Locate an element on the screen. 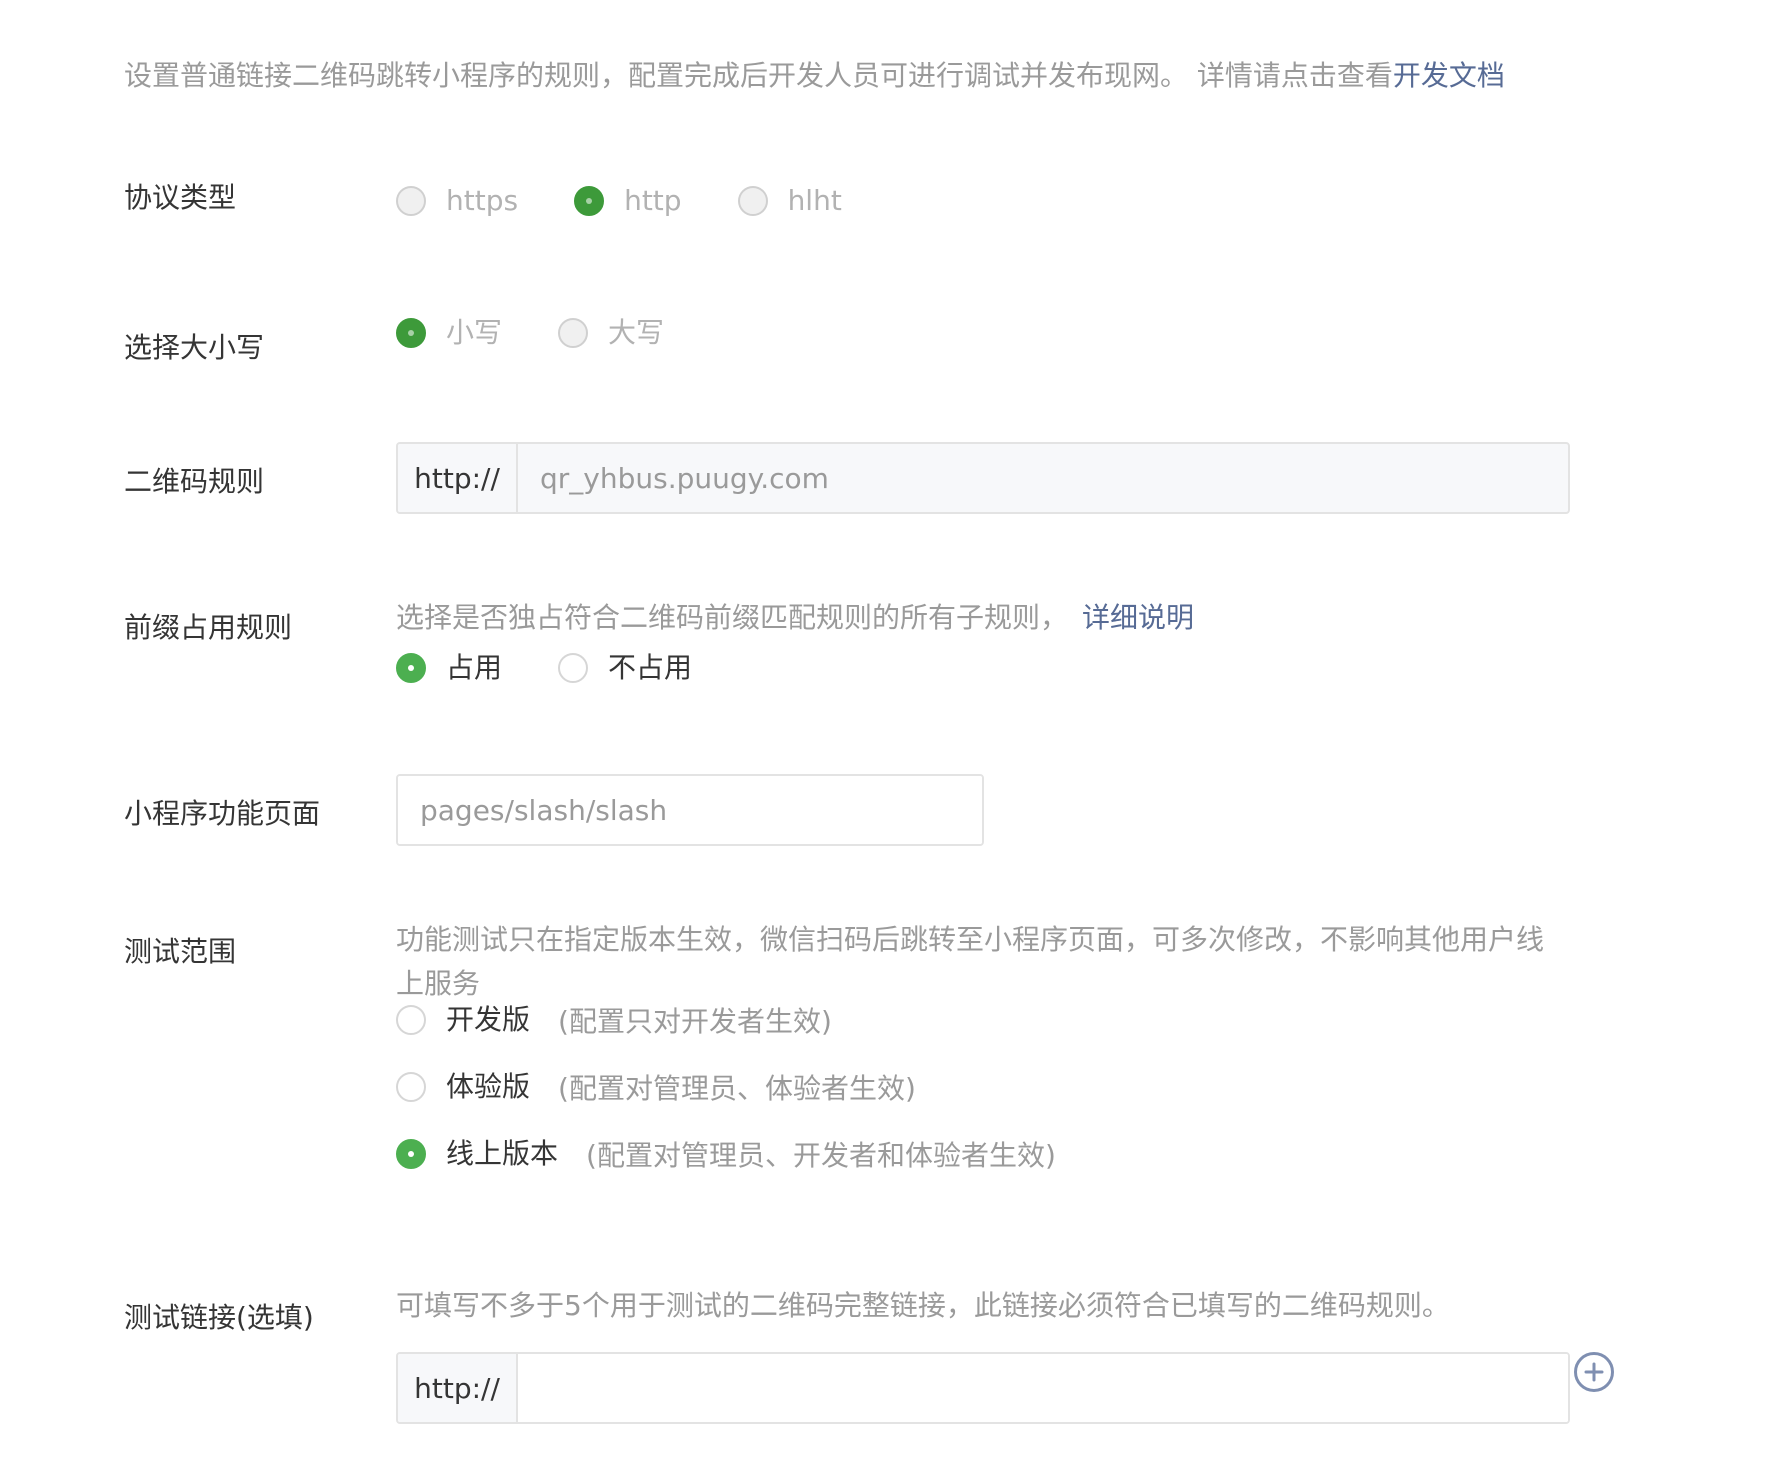  qr-rule-prefix: http:// is located at coordinates (458, 478).